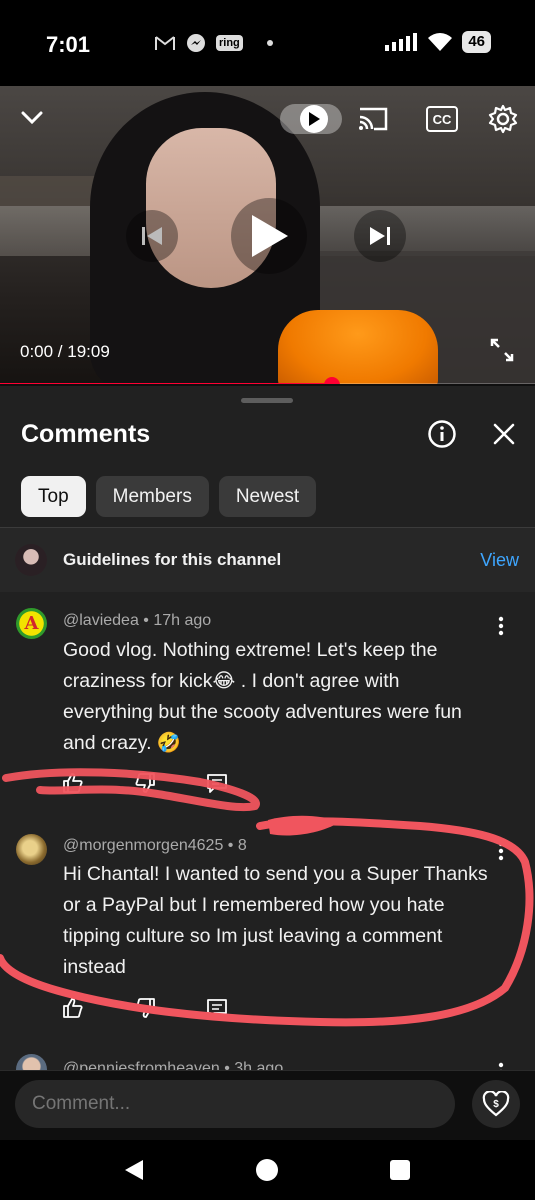 The width and height of the screenshot is (535, 1200). I want to click on comment-item: @penniesfromheaven • 3h ago, so click(267, 1060).